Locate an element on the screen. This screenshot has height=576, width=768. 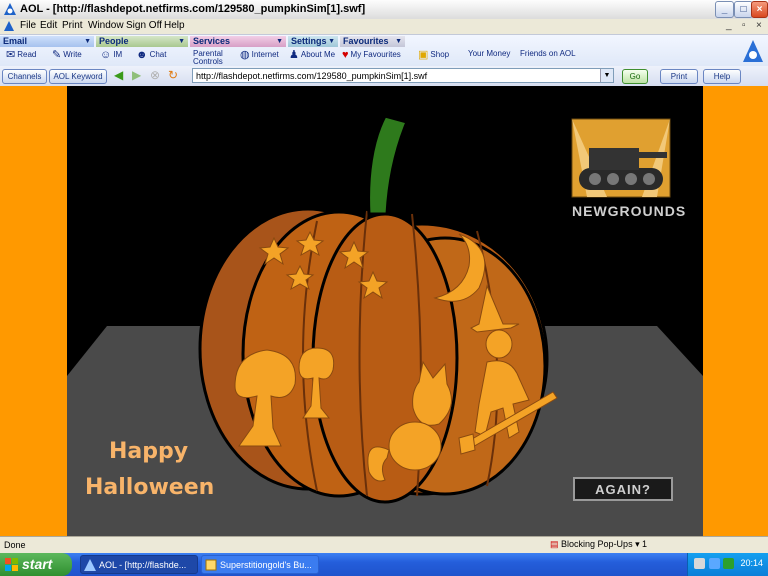
again-button: AGAIN? is located at coordinates (623, 489).